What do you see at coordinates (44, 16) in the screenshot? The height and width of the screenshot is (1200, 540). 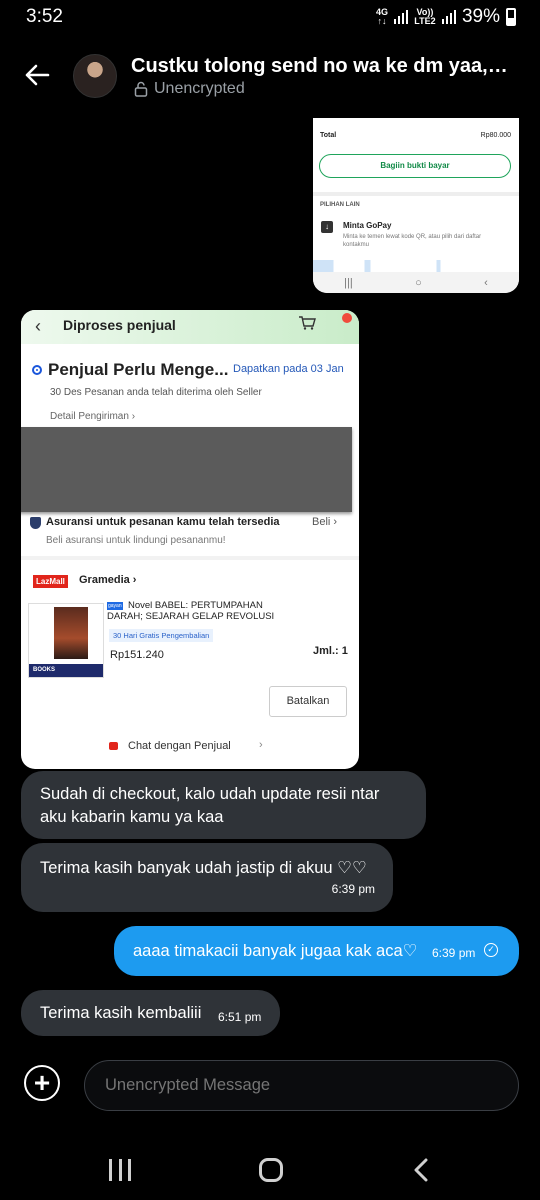 I see `status-time: 3:52` at bounding box center [44, 16].